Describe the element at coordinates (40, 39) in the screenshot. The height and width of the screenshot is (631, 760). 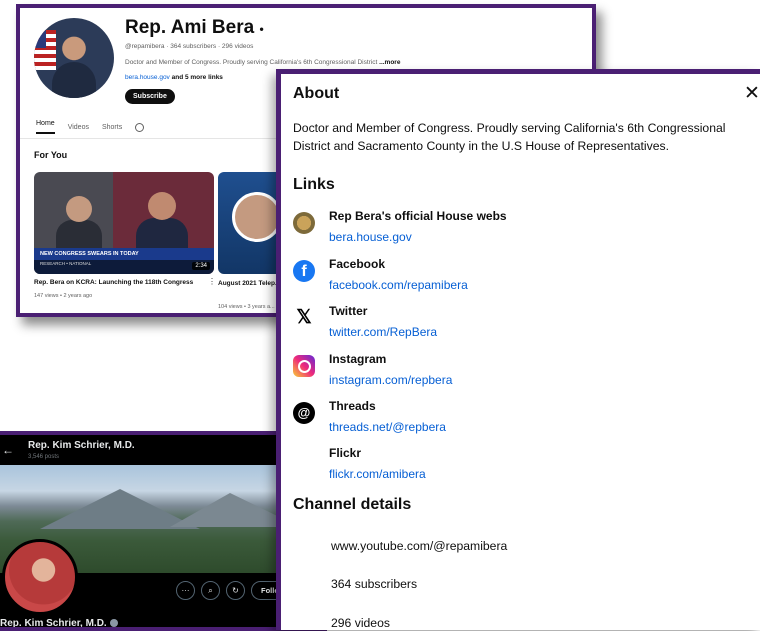
I see `flag-canton` at that location.